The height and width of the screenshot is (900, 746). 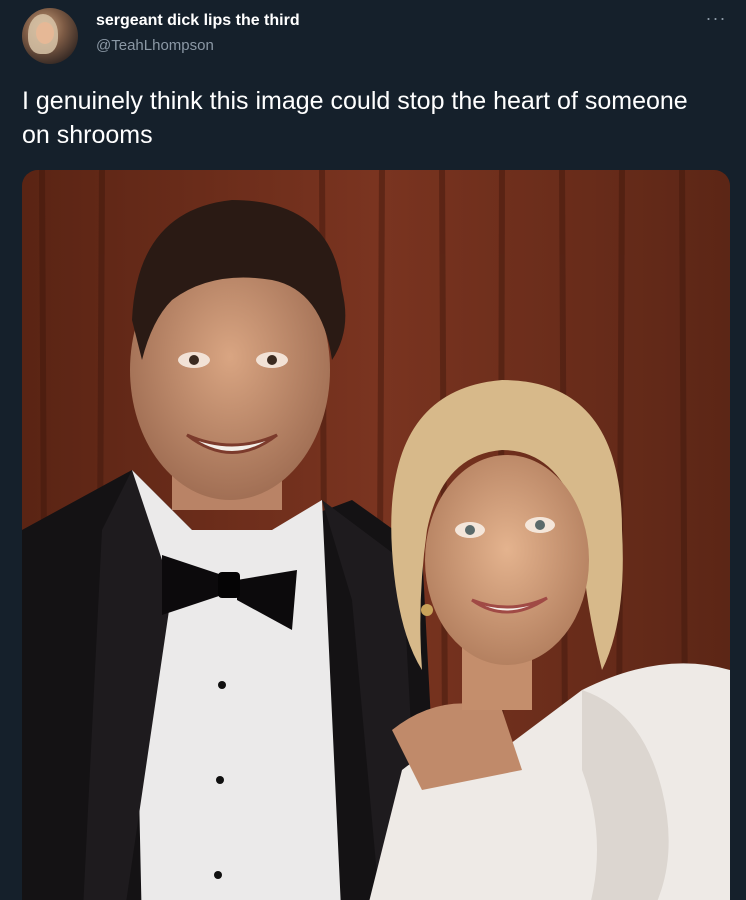 I want to click on man-bowtie-knot, so click(x=229, y=585).